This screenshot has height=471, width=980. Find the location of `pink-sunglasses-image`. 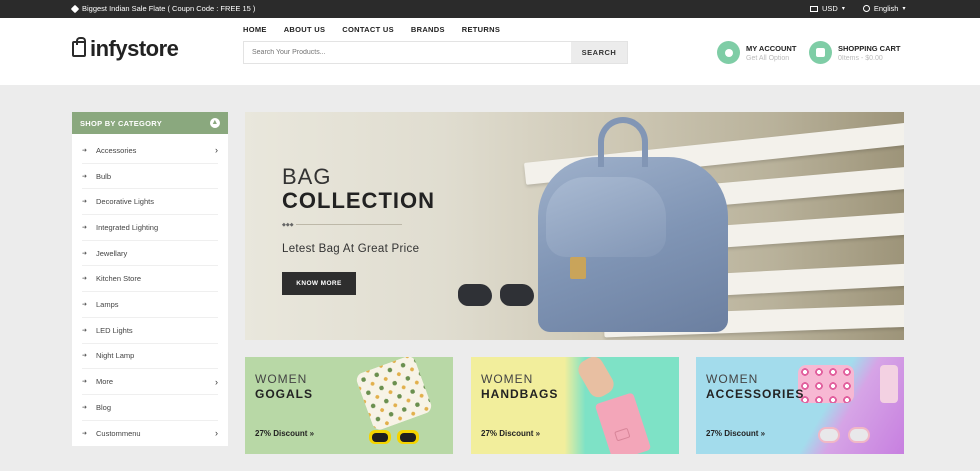

pink-sunglasses-image is located at coordinates (846, 437).